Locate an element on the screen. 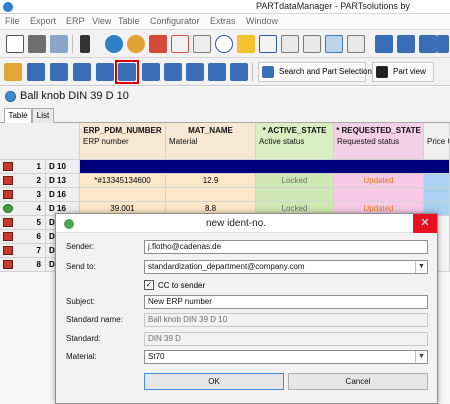 The image size is (450, 404). part-view-label: Part view is located at coordinates (409, 71).